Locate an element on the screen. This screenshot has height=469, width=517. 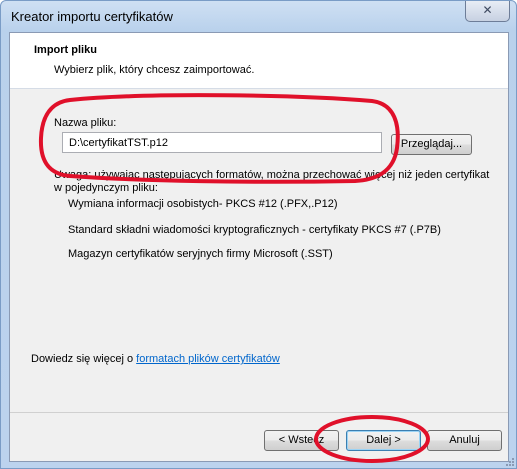
title-bar: Kreator importu certyfikatów ✕ is located at coordinates (258, 17).